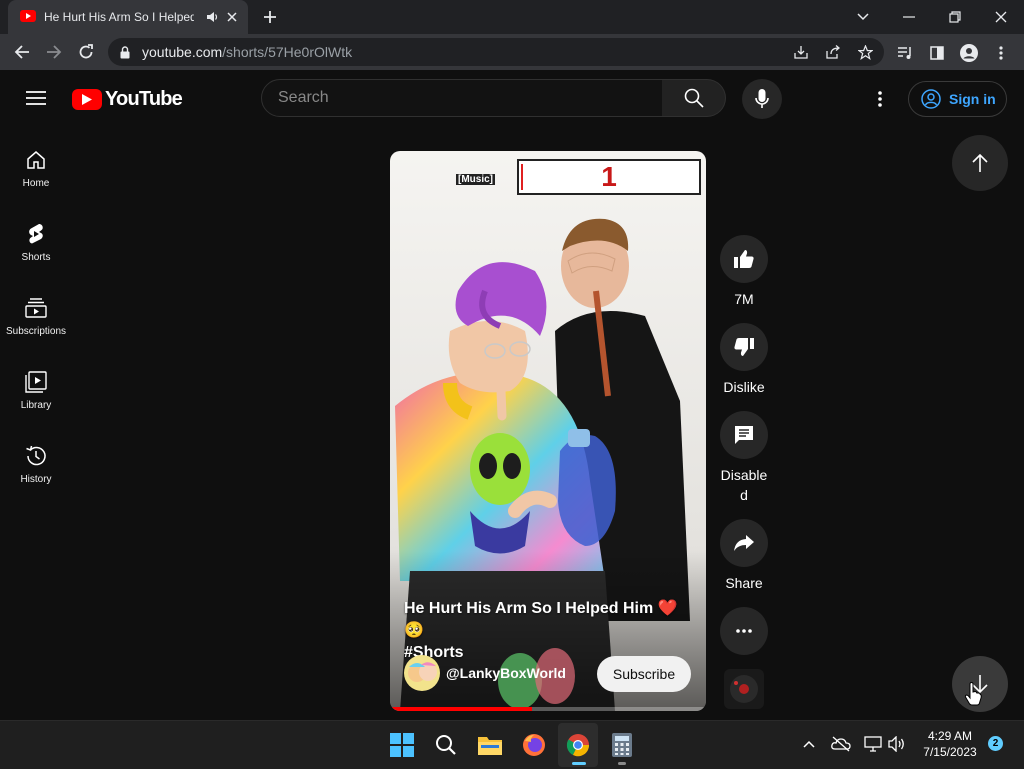 Image resolution: width=1024 pixels, height=769 pixels. Describe the element at coordinates (54, 52) in the screenshot. I see `forward-arrow-icon` at that location.